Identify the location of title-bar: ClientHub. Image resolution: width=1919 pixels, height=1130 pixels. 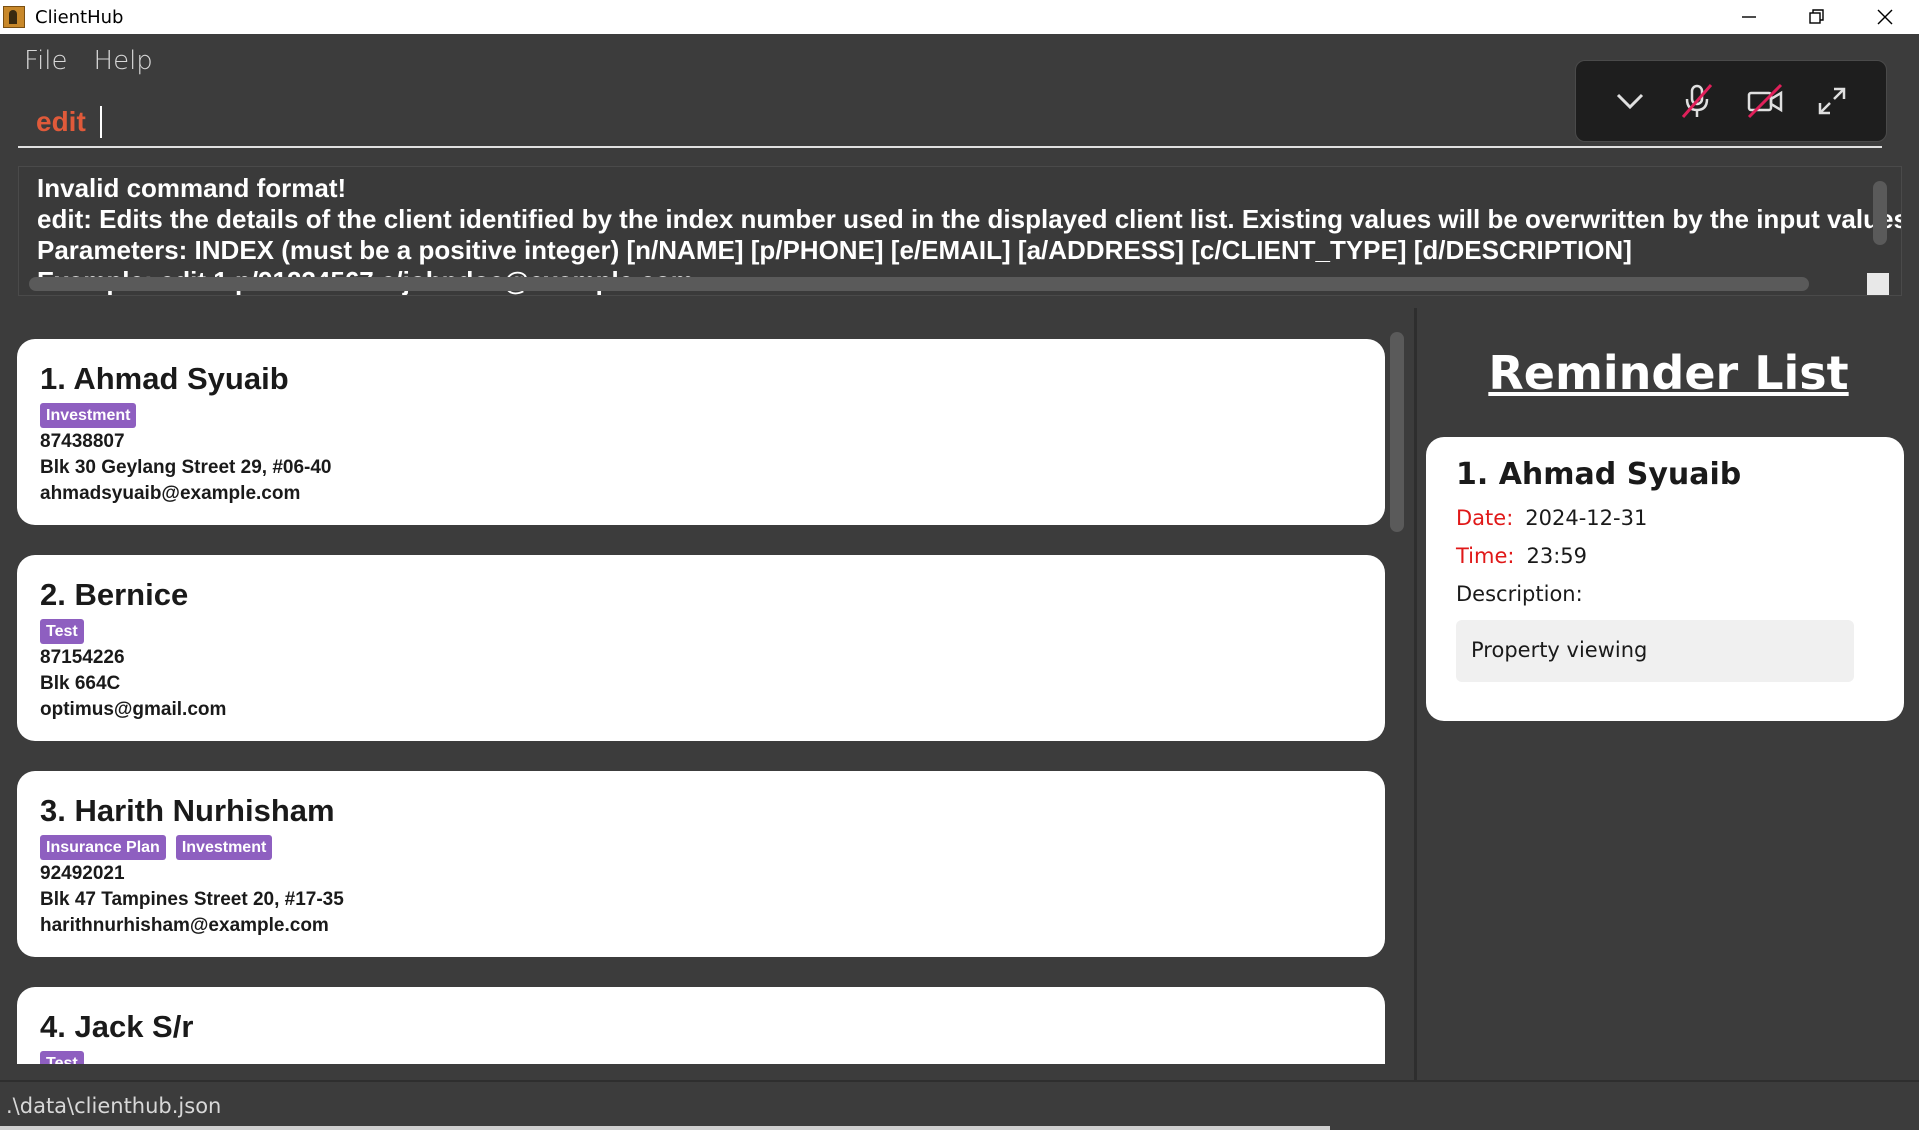
(959, 17).